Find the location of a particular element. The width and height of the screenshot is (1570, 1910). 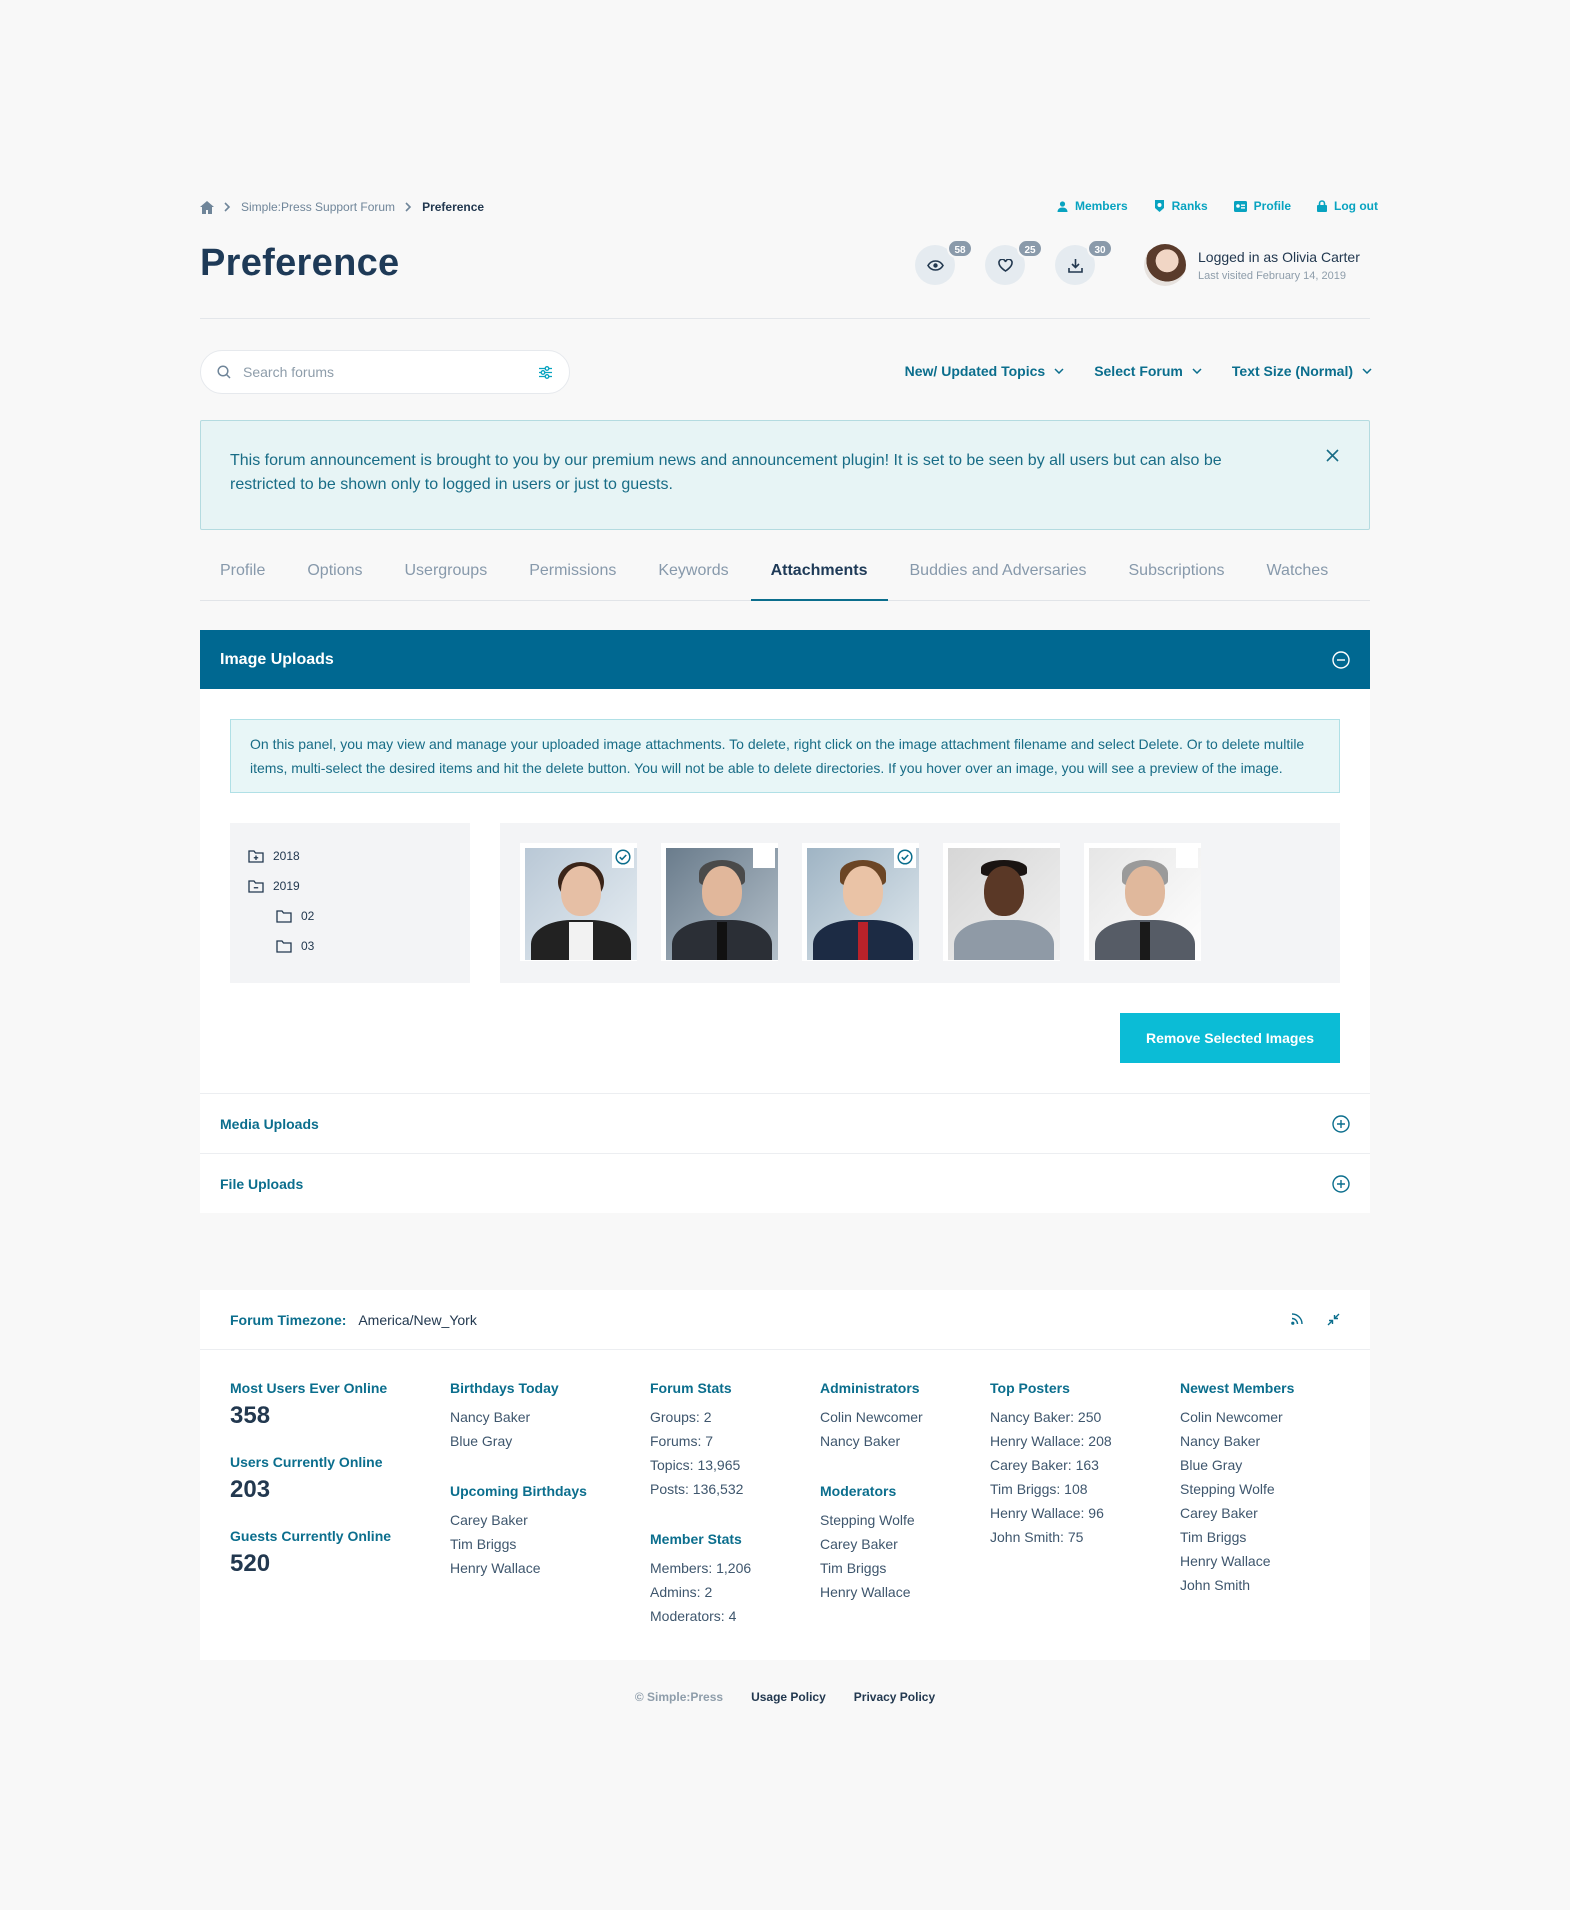

members-link: Members is located at coordinates (1092, 206).